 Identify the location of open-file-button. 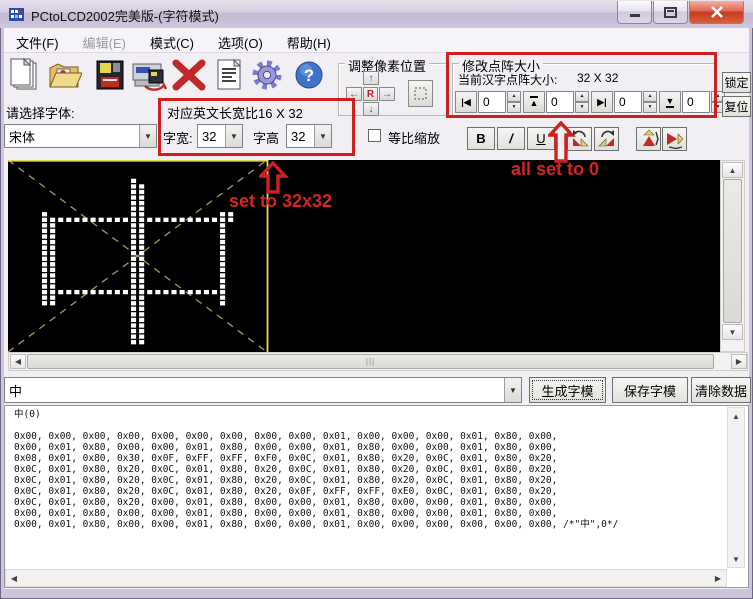
(65, 75).